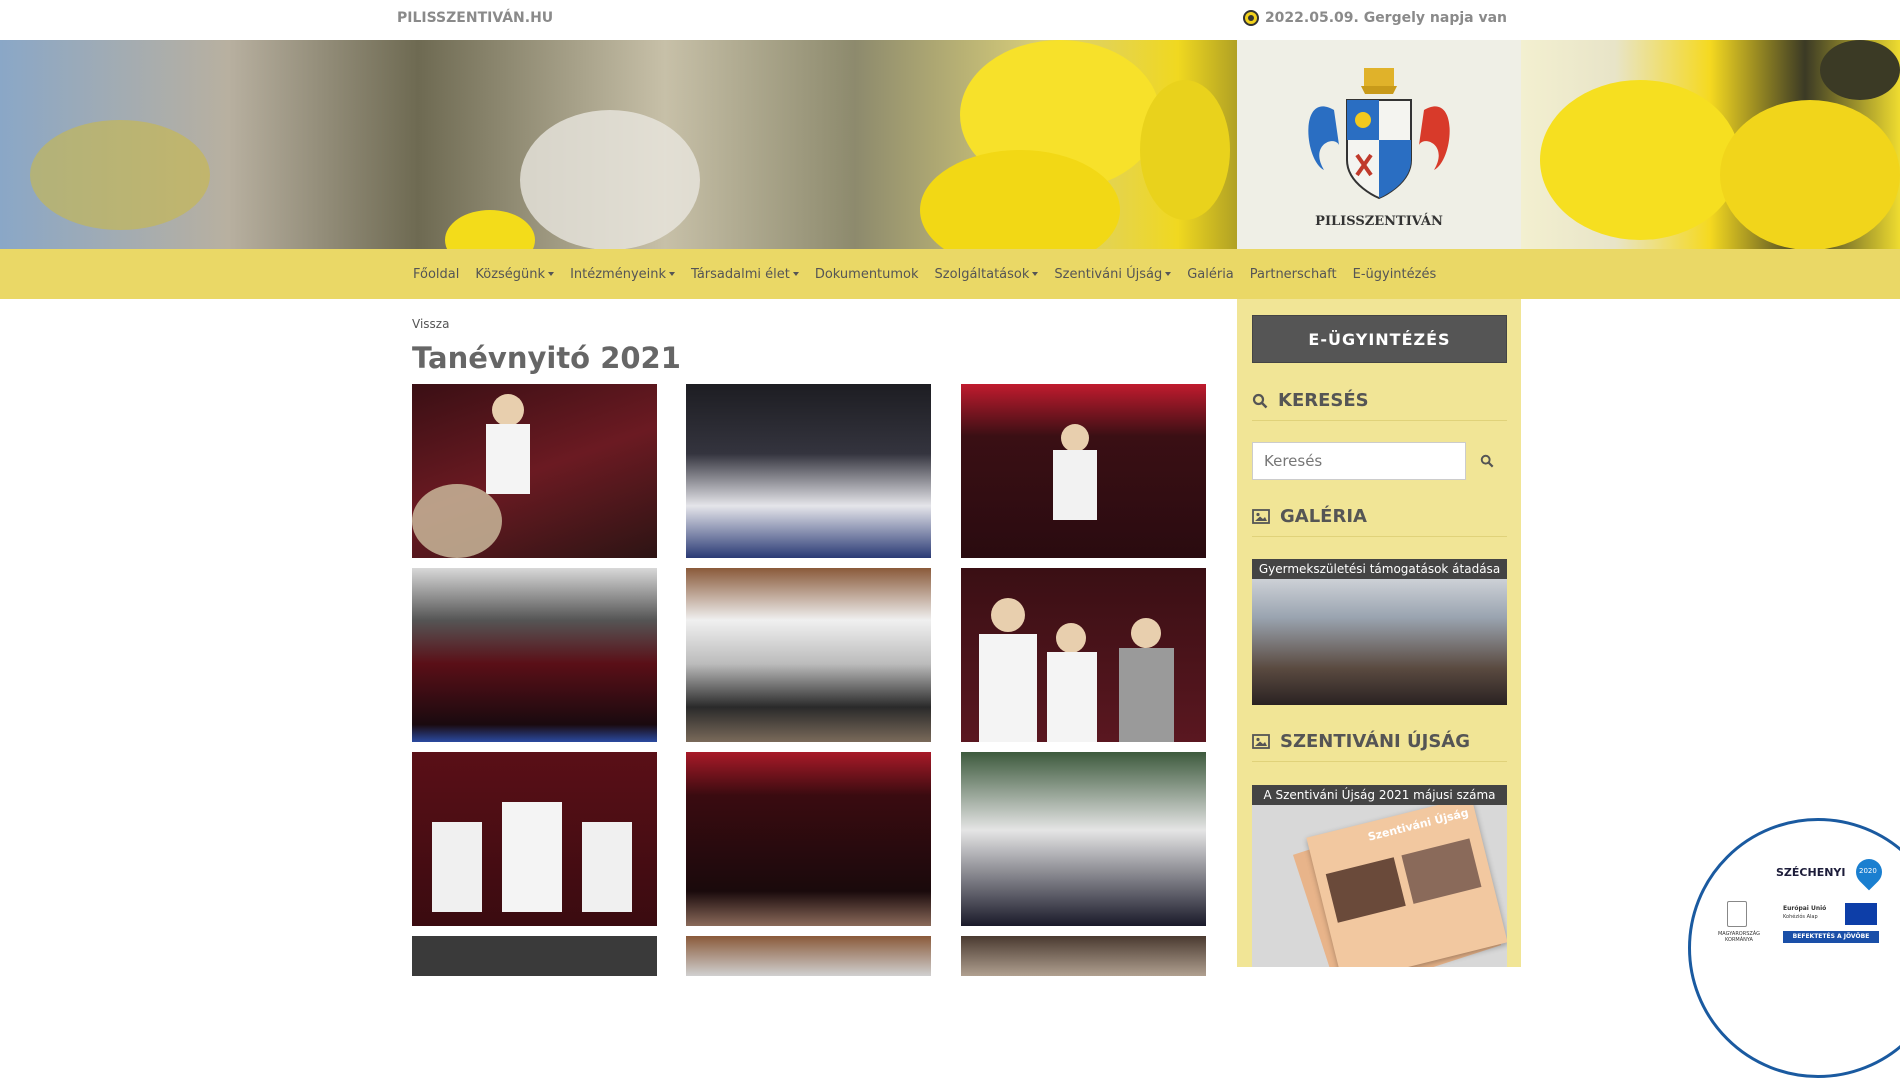  I want to click on nav-item: Partnerschaft, so click(1293, 274).